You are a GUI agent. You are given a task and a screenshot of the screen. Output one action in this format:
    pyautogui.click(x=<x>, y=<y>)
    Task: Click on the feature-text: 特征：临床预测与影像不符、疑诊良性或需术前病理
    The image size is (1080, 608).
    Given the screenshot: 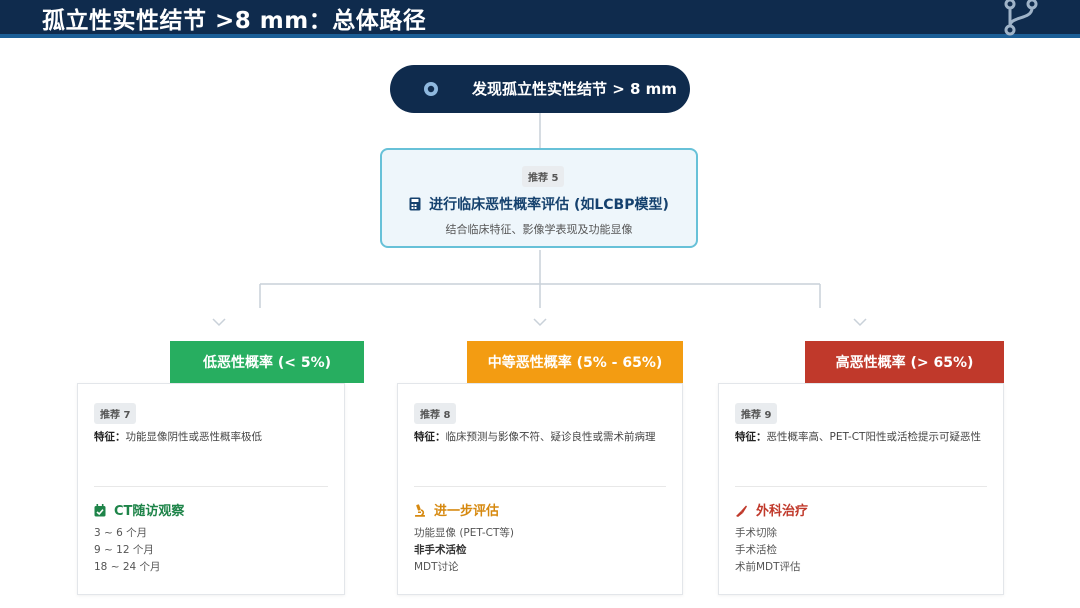 What is the action you would take?
    pyautogui.click(x=535, y=437)
    